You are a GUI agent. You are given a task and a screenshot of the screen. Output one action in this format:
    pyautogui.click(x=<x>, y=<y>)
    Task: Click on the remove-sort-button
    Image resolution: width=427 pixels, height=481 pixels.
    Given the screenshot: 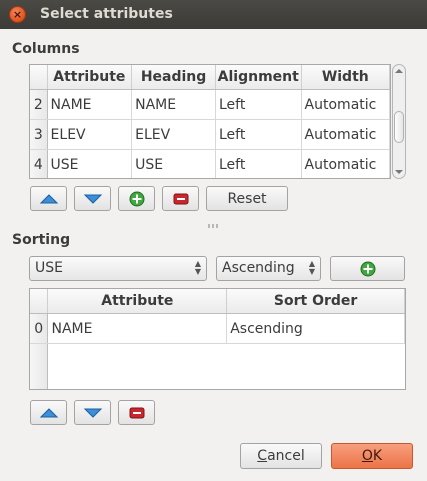 What is the action you would take?
    pyautogui.click(x=136, y=412)
    